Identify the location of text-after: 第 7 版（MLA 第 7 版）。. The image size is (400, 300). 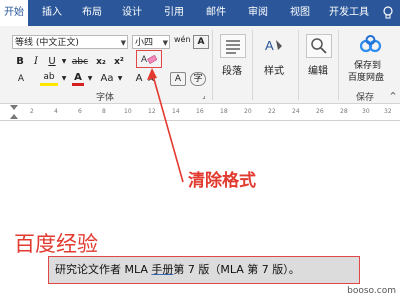
(236, 269).